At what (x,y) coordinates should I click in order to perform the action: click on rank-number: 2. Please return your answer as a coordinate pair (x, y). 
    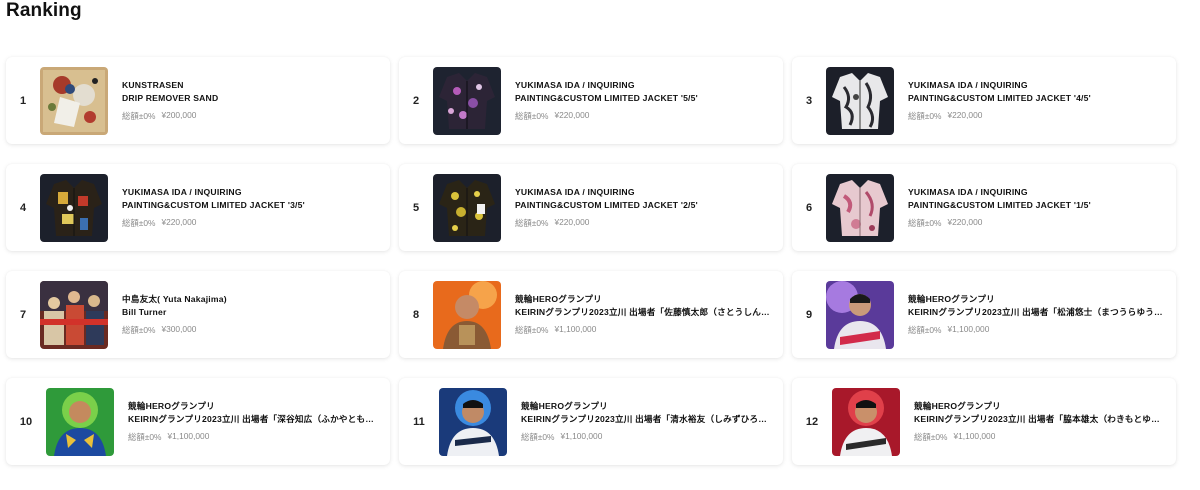
    Looking at the image, I should click on (416, 100).